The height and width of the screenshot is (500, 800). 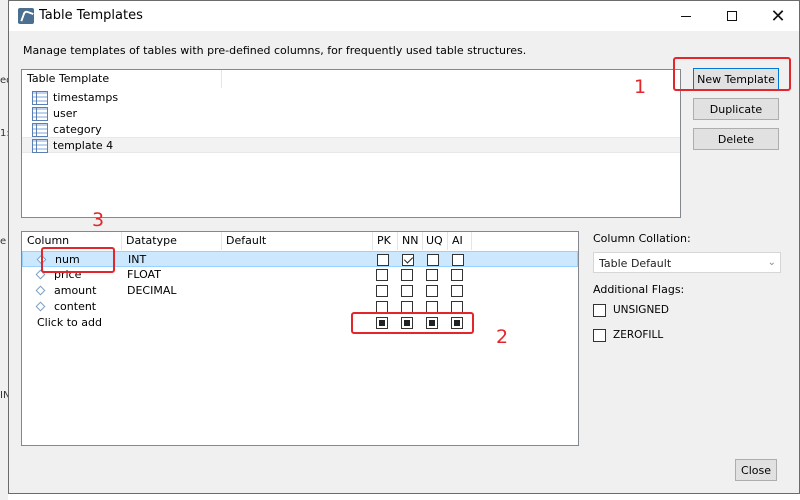 What do you see at coordinates (351, 130) in the screenshot?
I see `template-item: category` at bounding box center [351, 130].